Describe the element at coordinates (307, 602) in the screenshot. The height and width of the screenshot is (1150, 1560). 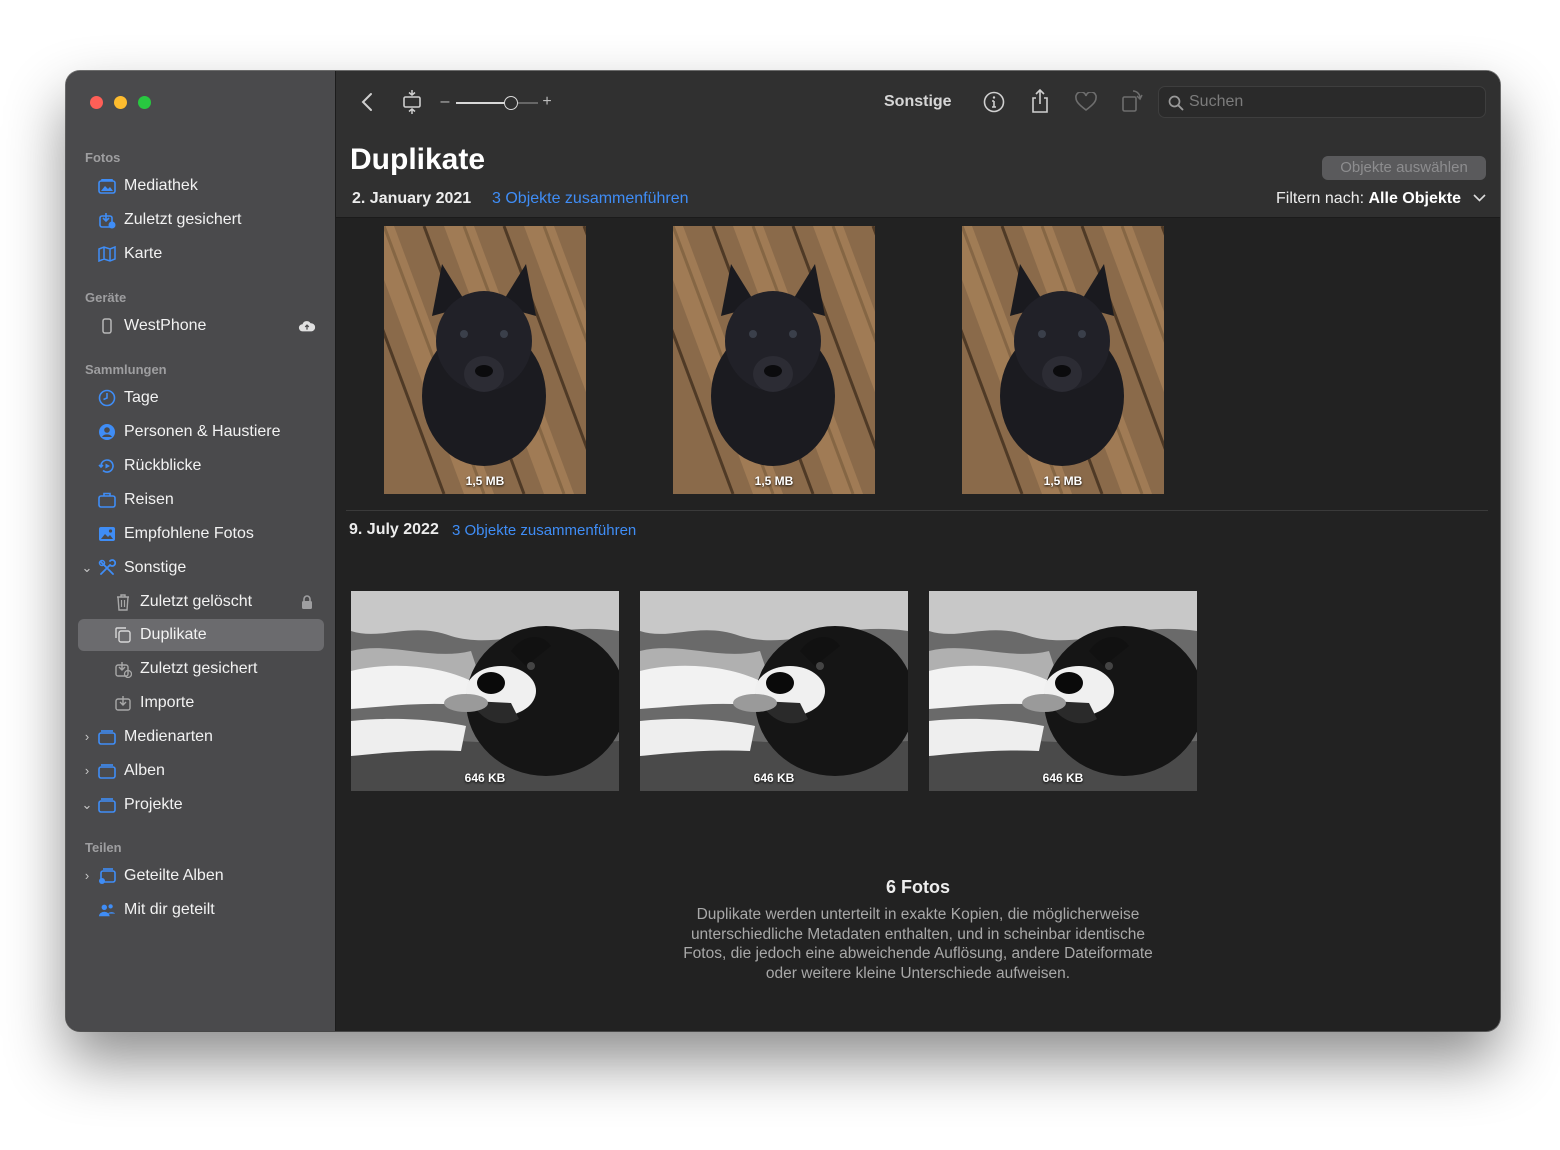
I see `lock-icon` at that location.